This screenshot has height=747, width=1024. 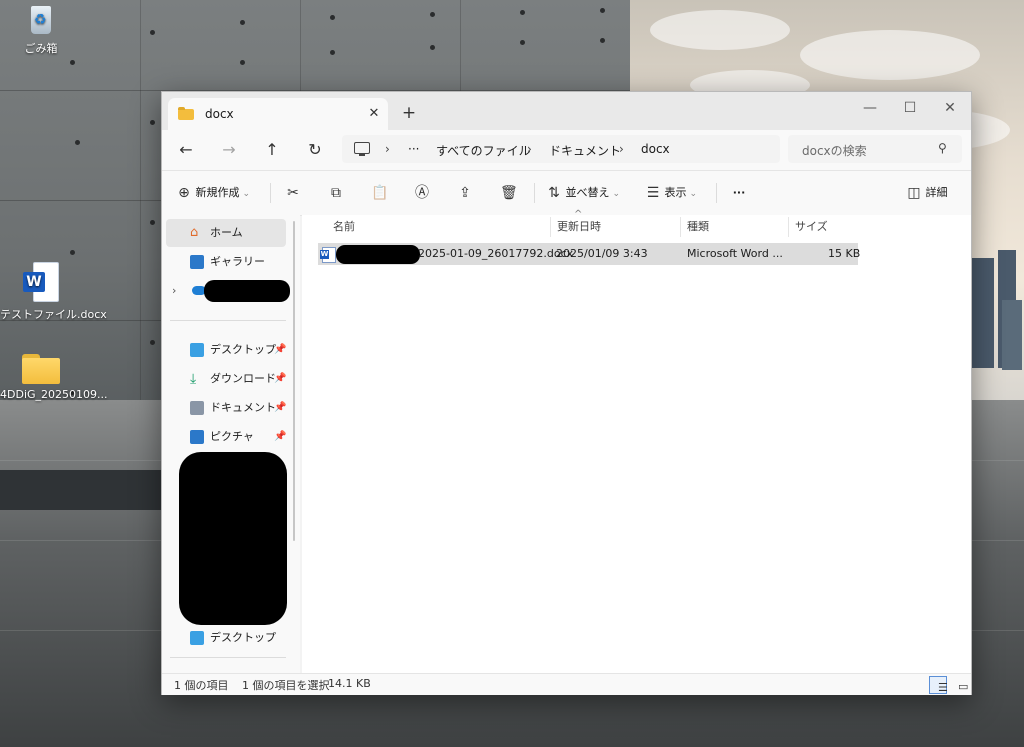 What do you see at coordinates (243, 378) in the screenshot?
I see `sidebar-item-label: ダウンロード` at bounding box center [243, 378].